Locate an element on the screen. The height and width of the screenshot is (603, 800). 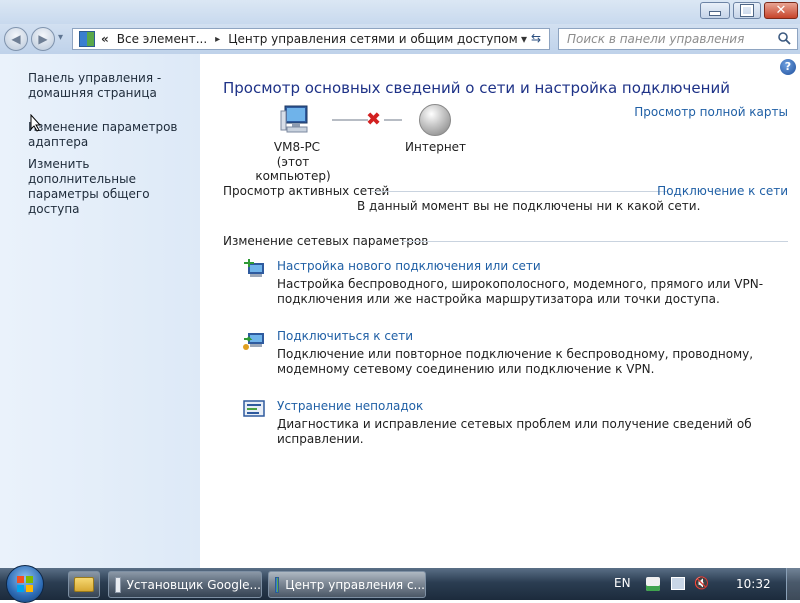
mouse-cursor-icon is located at coordinates (36, 124).